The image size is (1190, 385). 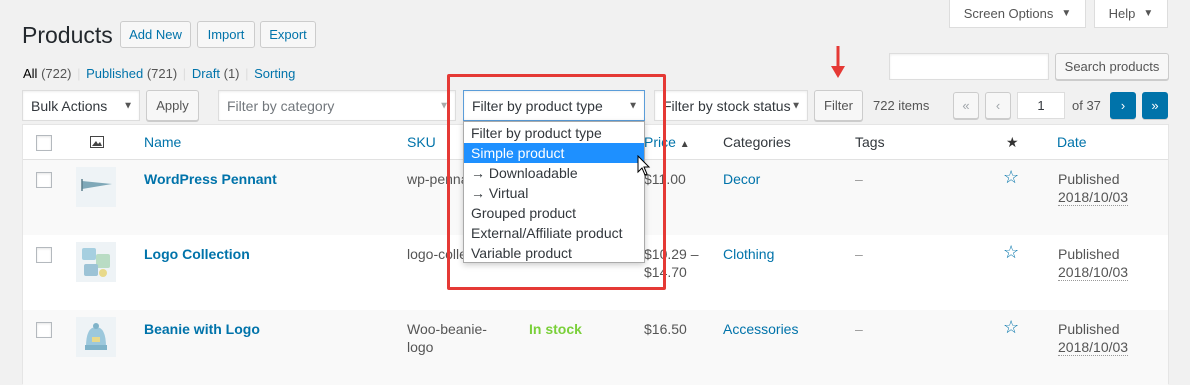 I want to click on image-icon, so click(x=97, y=142).